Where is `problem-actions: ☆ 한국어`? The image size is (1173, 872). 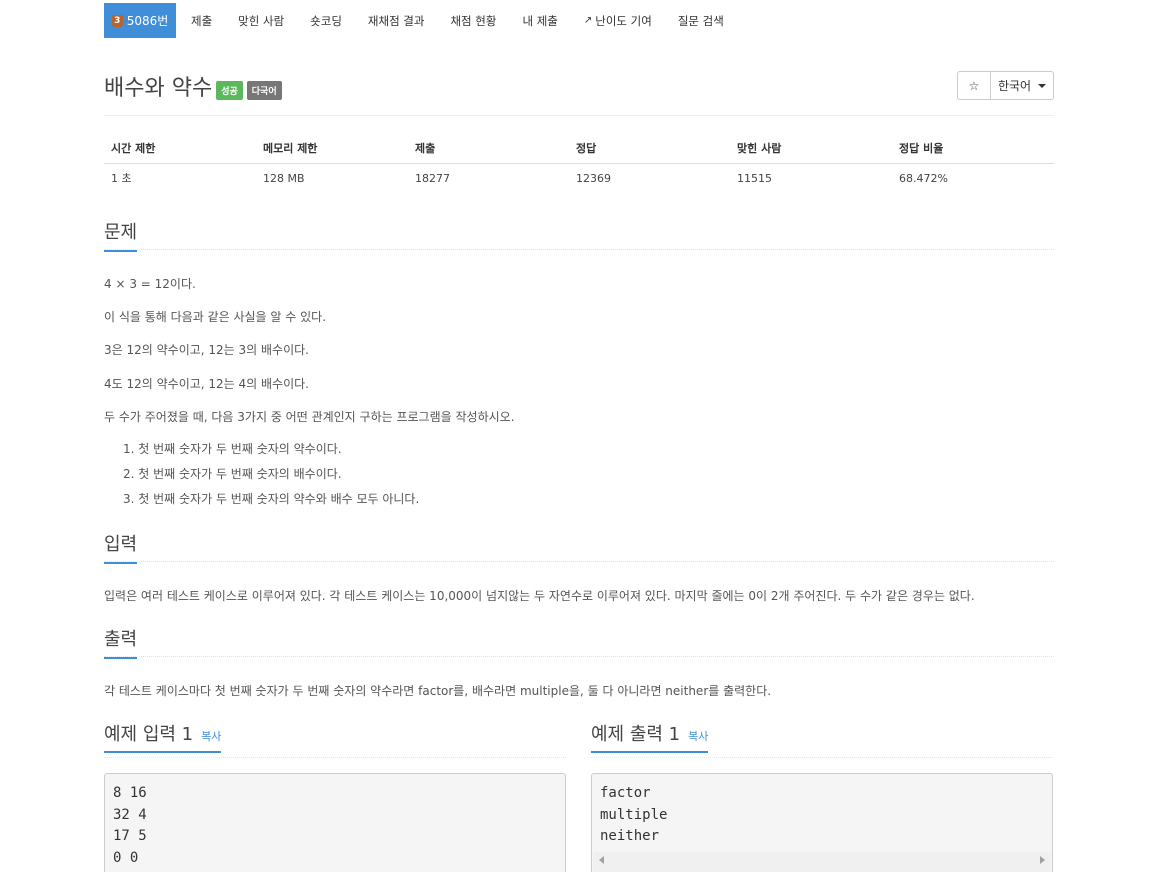 problem-actions: ☆ 한국어 is located at coordinates (1005, 85).